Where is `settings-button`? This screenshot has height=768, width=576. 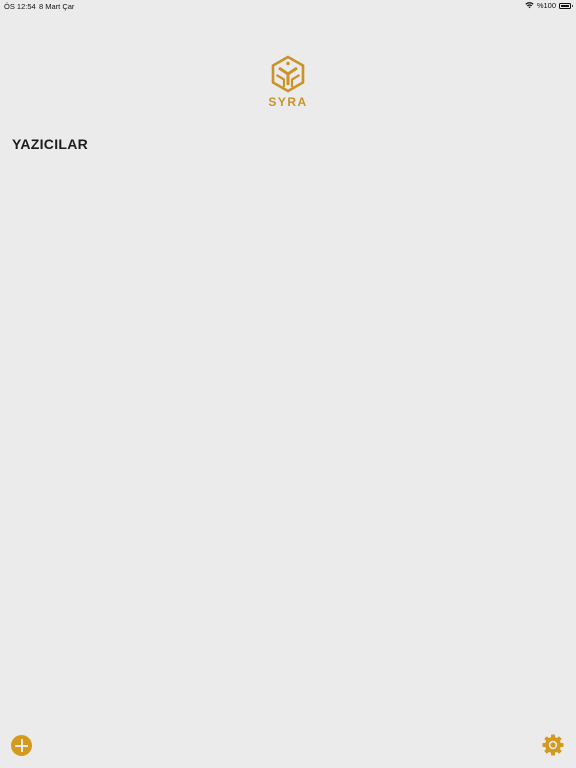 settings-button is located at coordinates (553, 745).